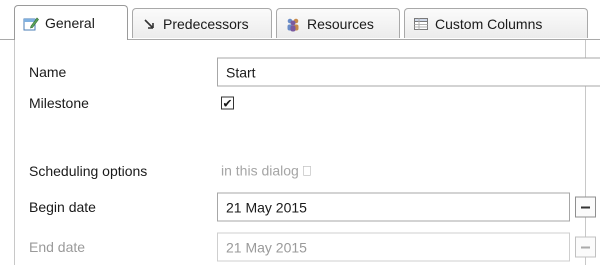 The width and height of the screenshot is (600, 265). I want to click on tab-resources: Resources, so click(338, 23).